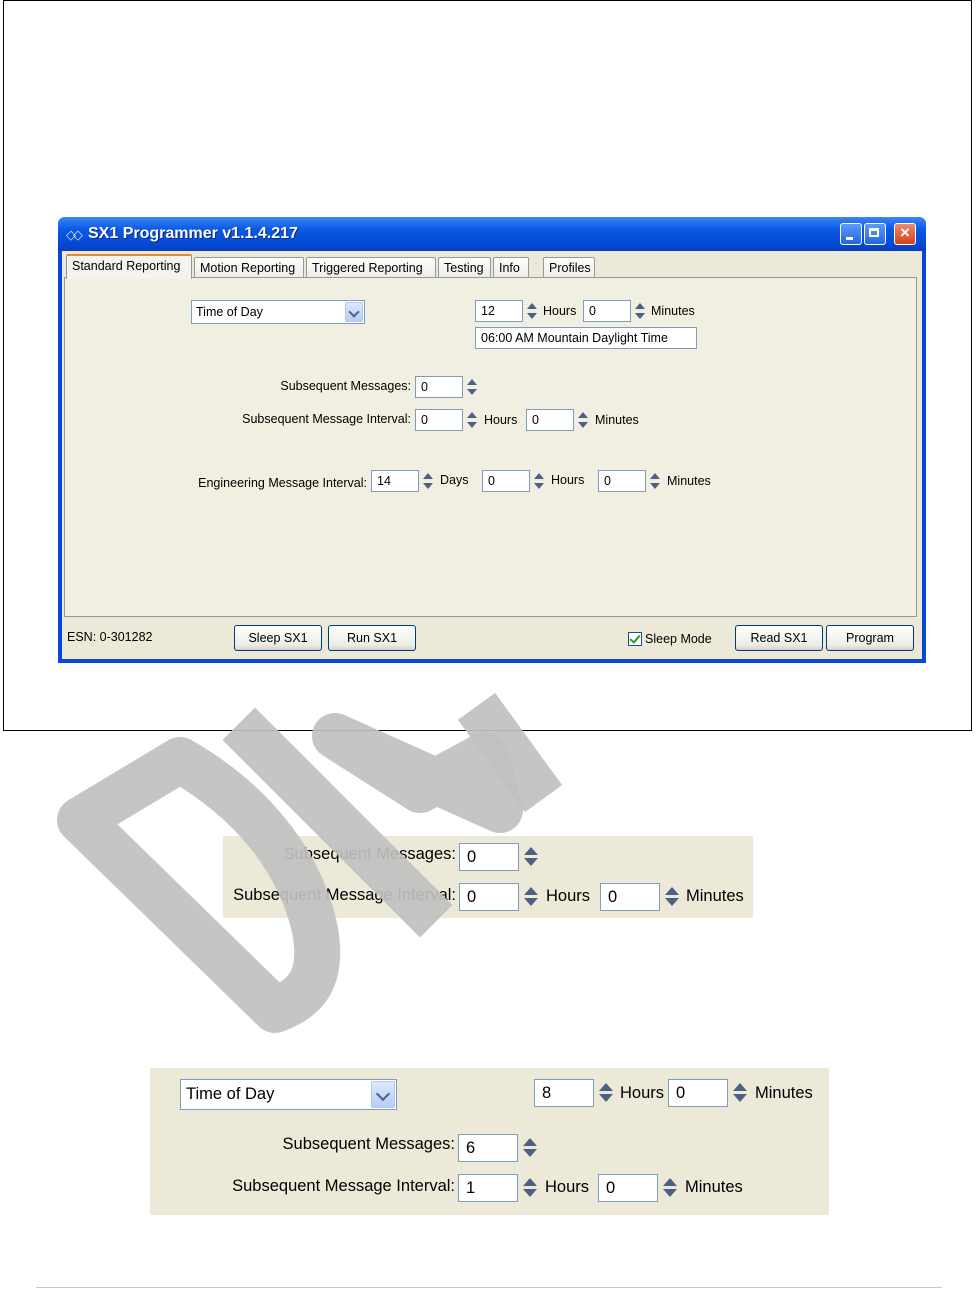 Image resolution: width=976 pixels, height=1291 pixels. Describe the element at coordinates (230, 1094) in the screenshot. I see `report-mode-value: Time of Day` at that location.